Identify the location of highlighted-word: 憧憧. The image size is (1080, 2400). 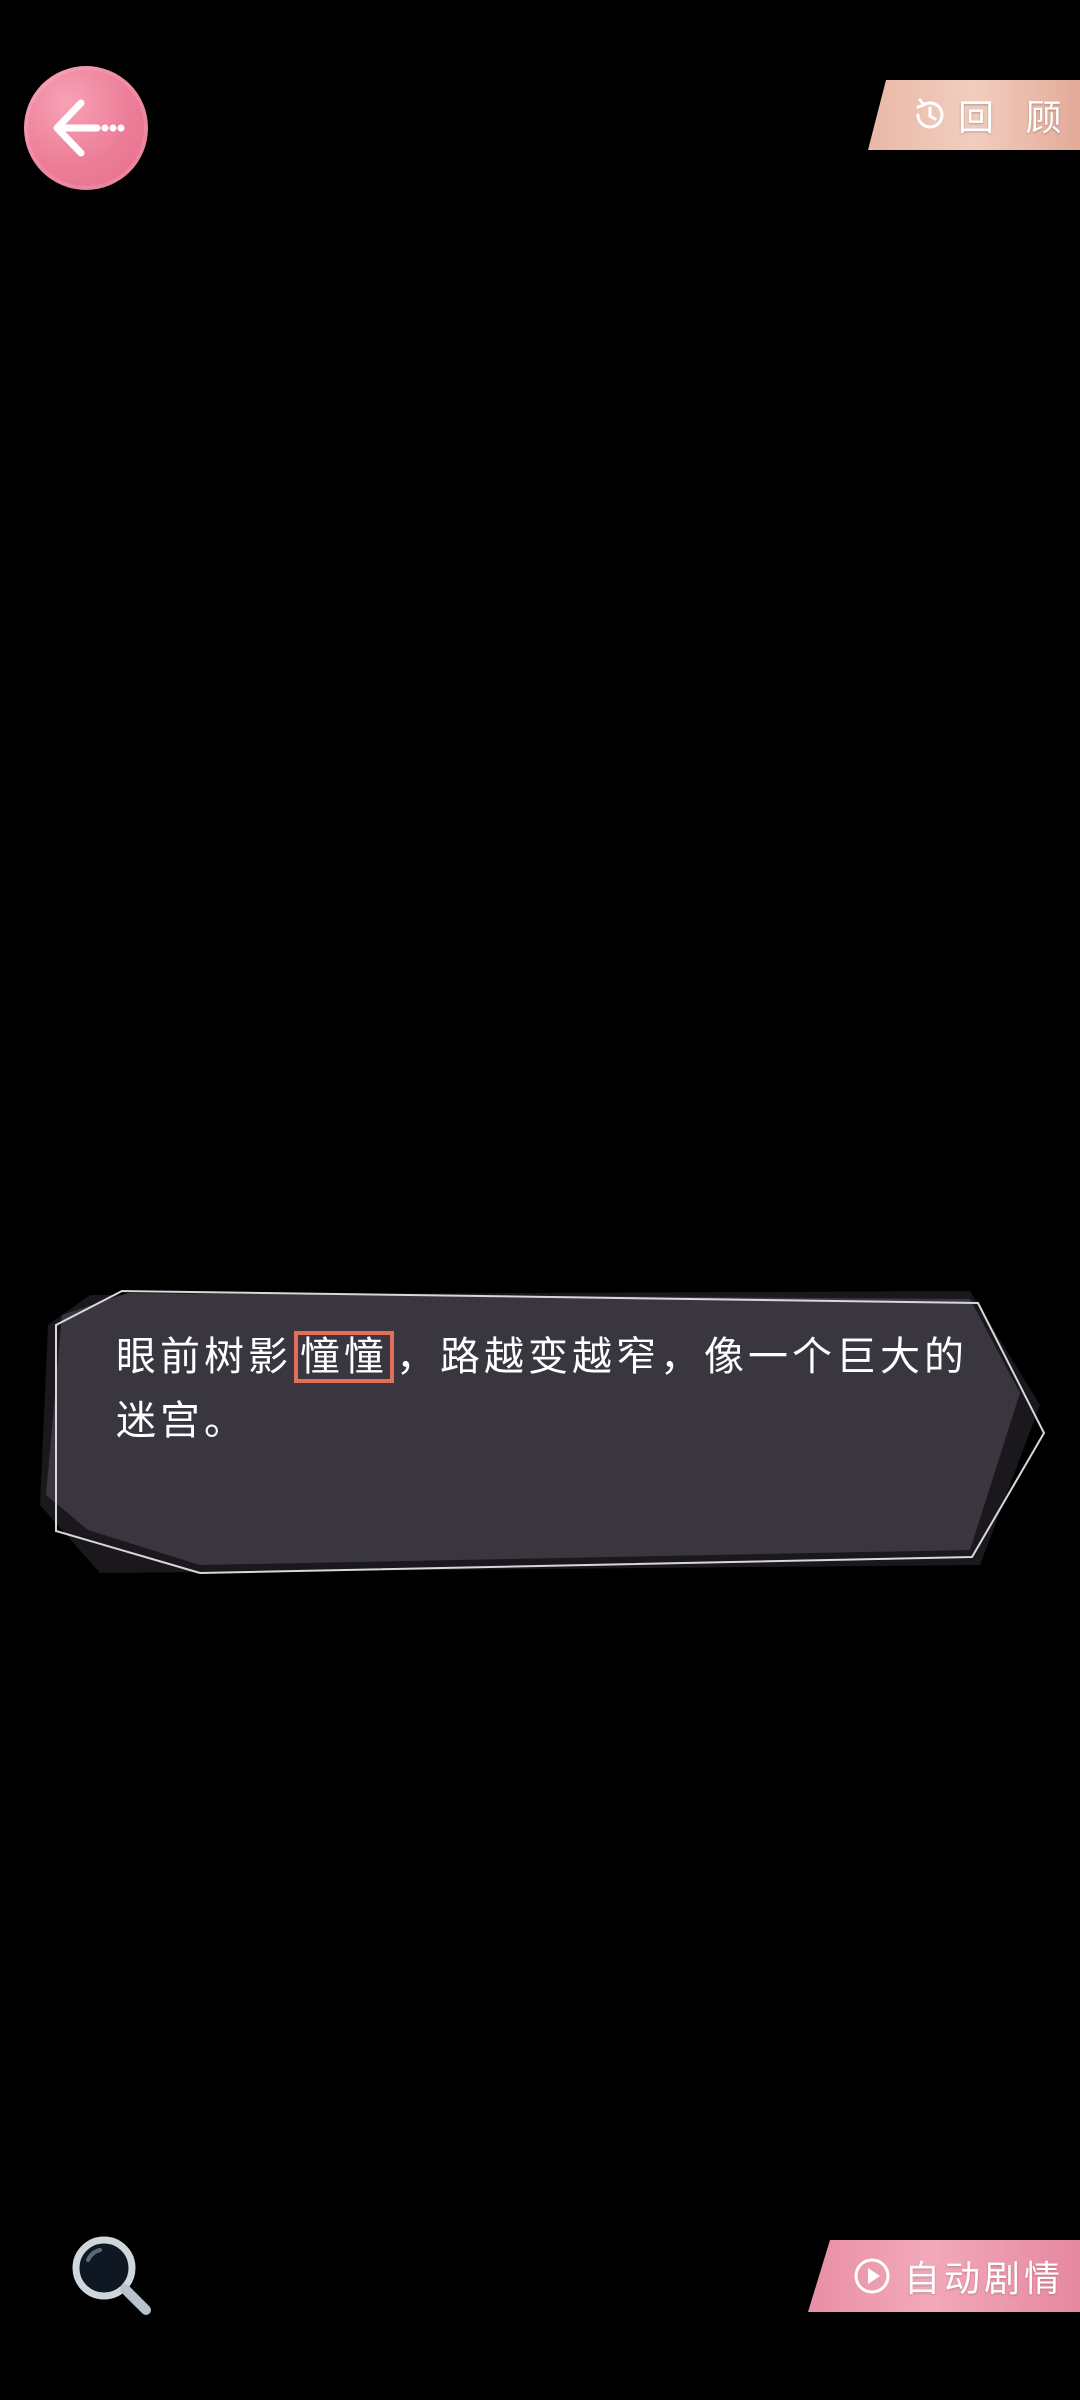
(344, 1357).